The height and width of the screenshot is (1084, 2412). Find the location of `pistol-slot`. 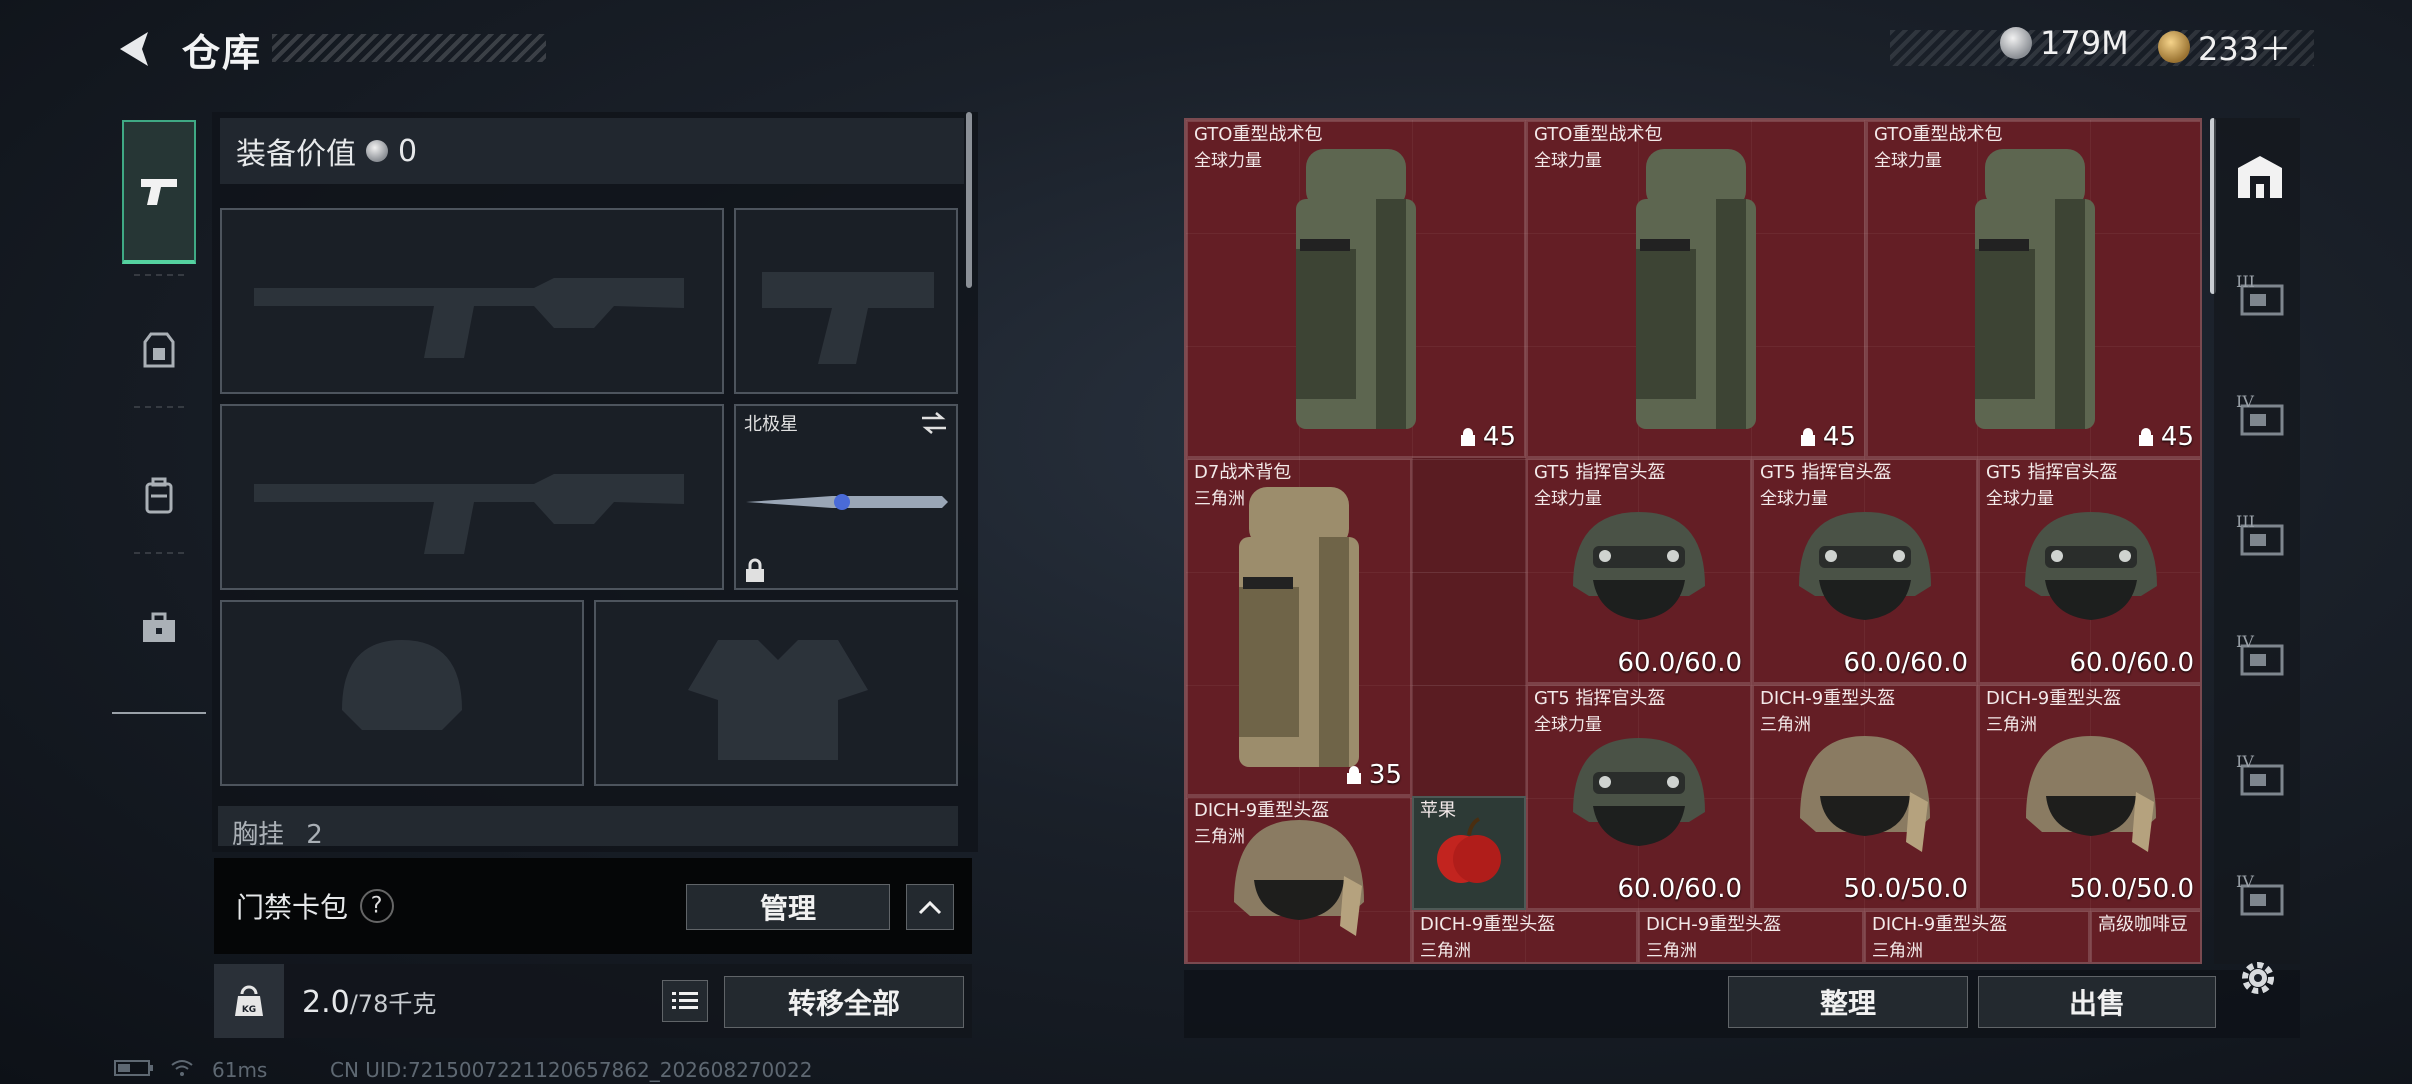

pistol-slot is located at coordinates (846, 301).